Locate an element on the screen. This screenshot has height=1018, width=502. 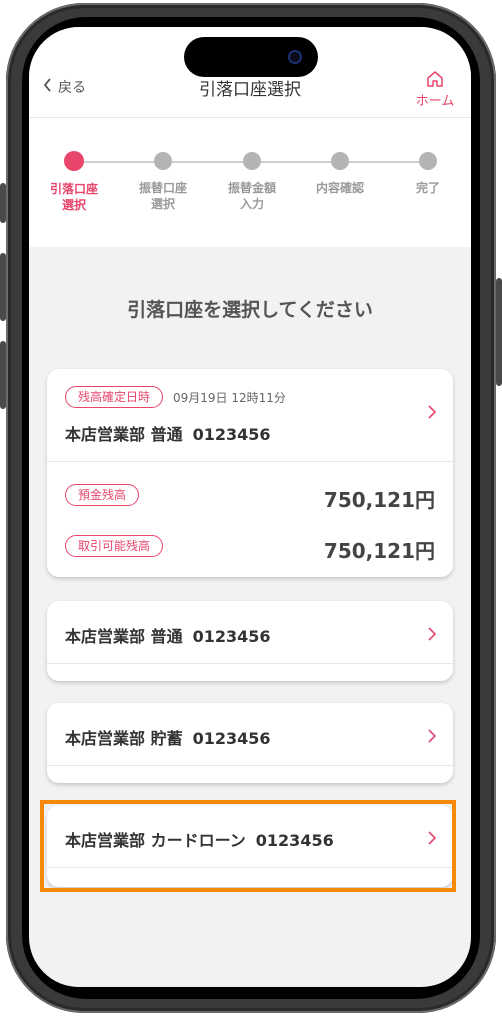
step-1: 引落口座 選択 is located at coordinates (74, 182).